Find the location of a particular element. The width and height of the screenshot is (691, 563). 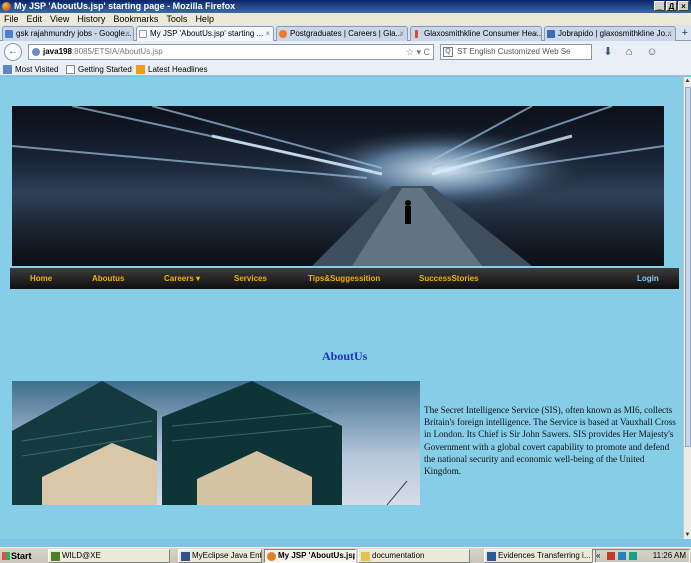

window-controls: _ Д × is located at coordinates (671, 6).